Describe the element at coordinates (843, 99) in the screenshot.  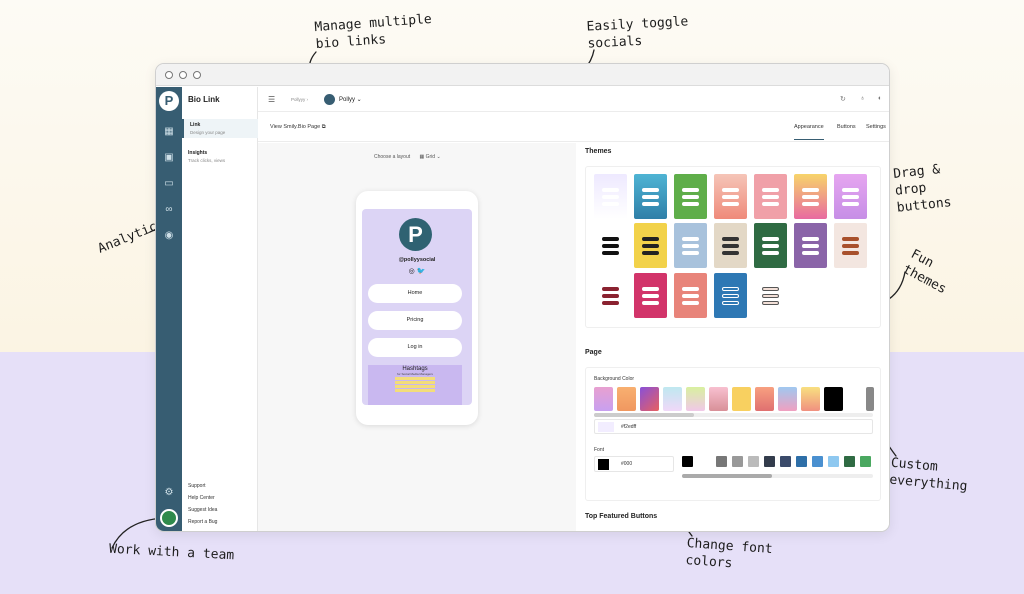
I see `refresh-icon: ↻` at that location.